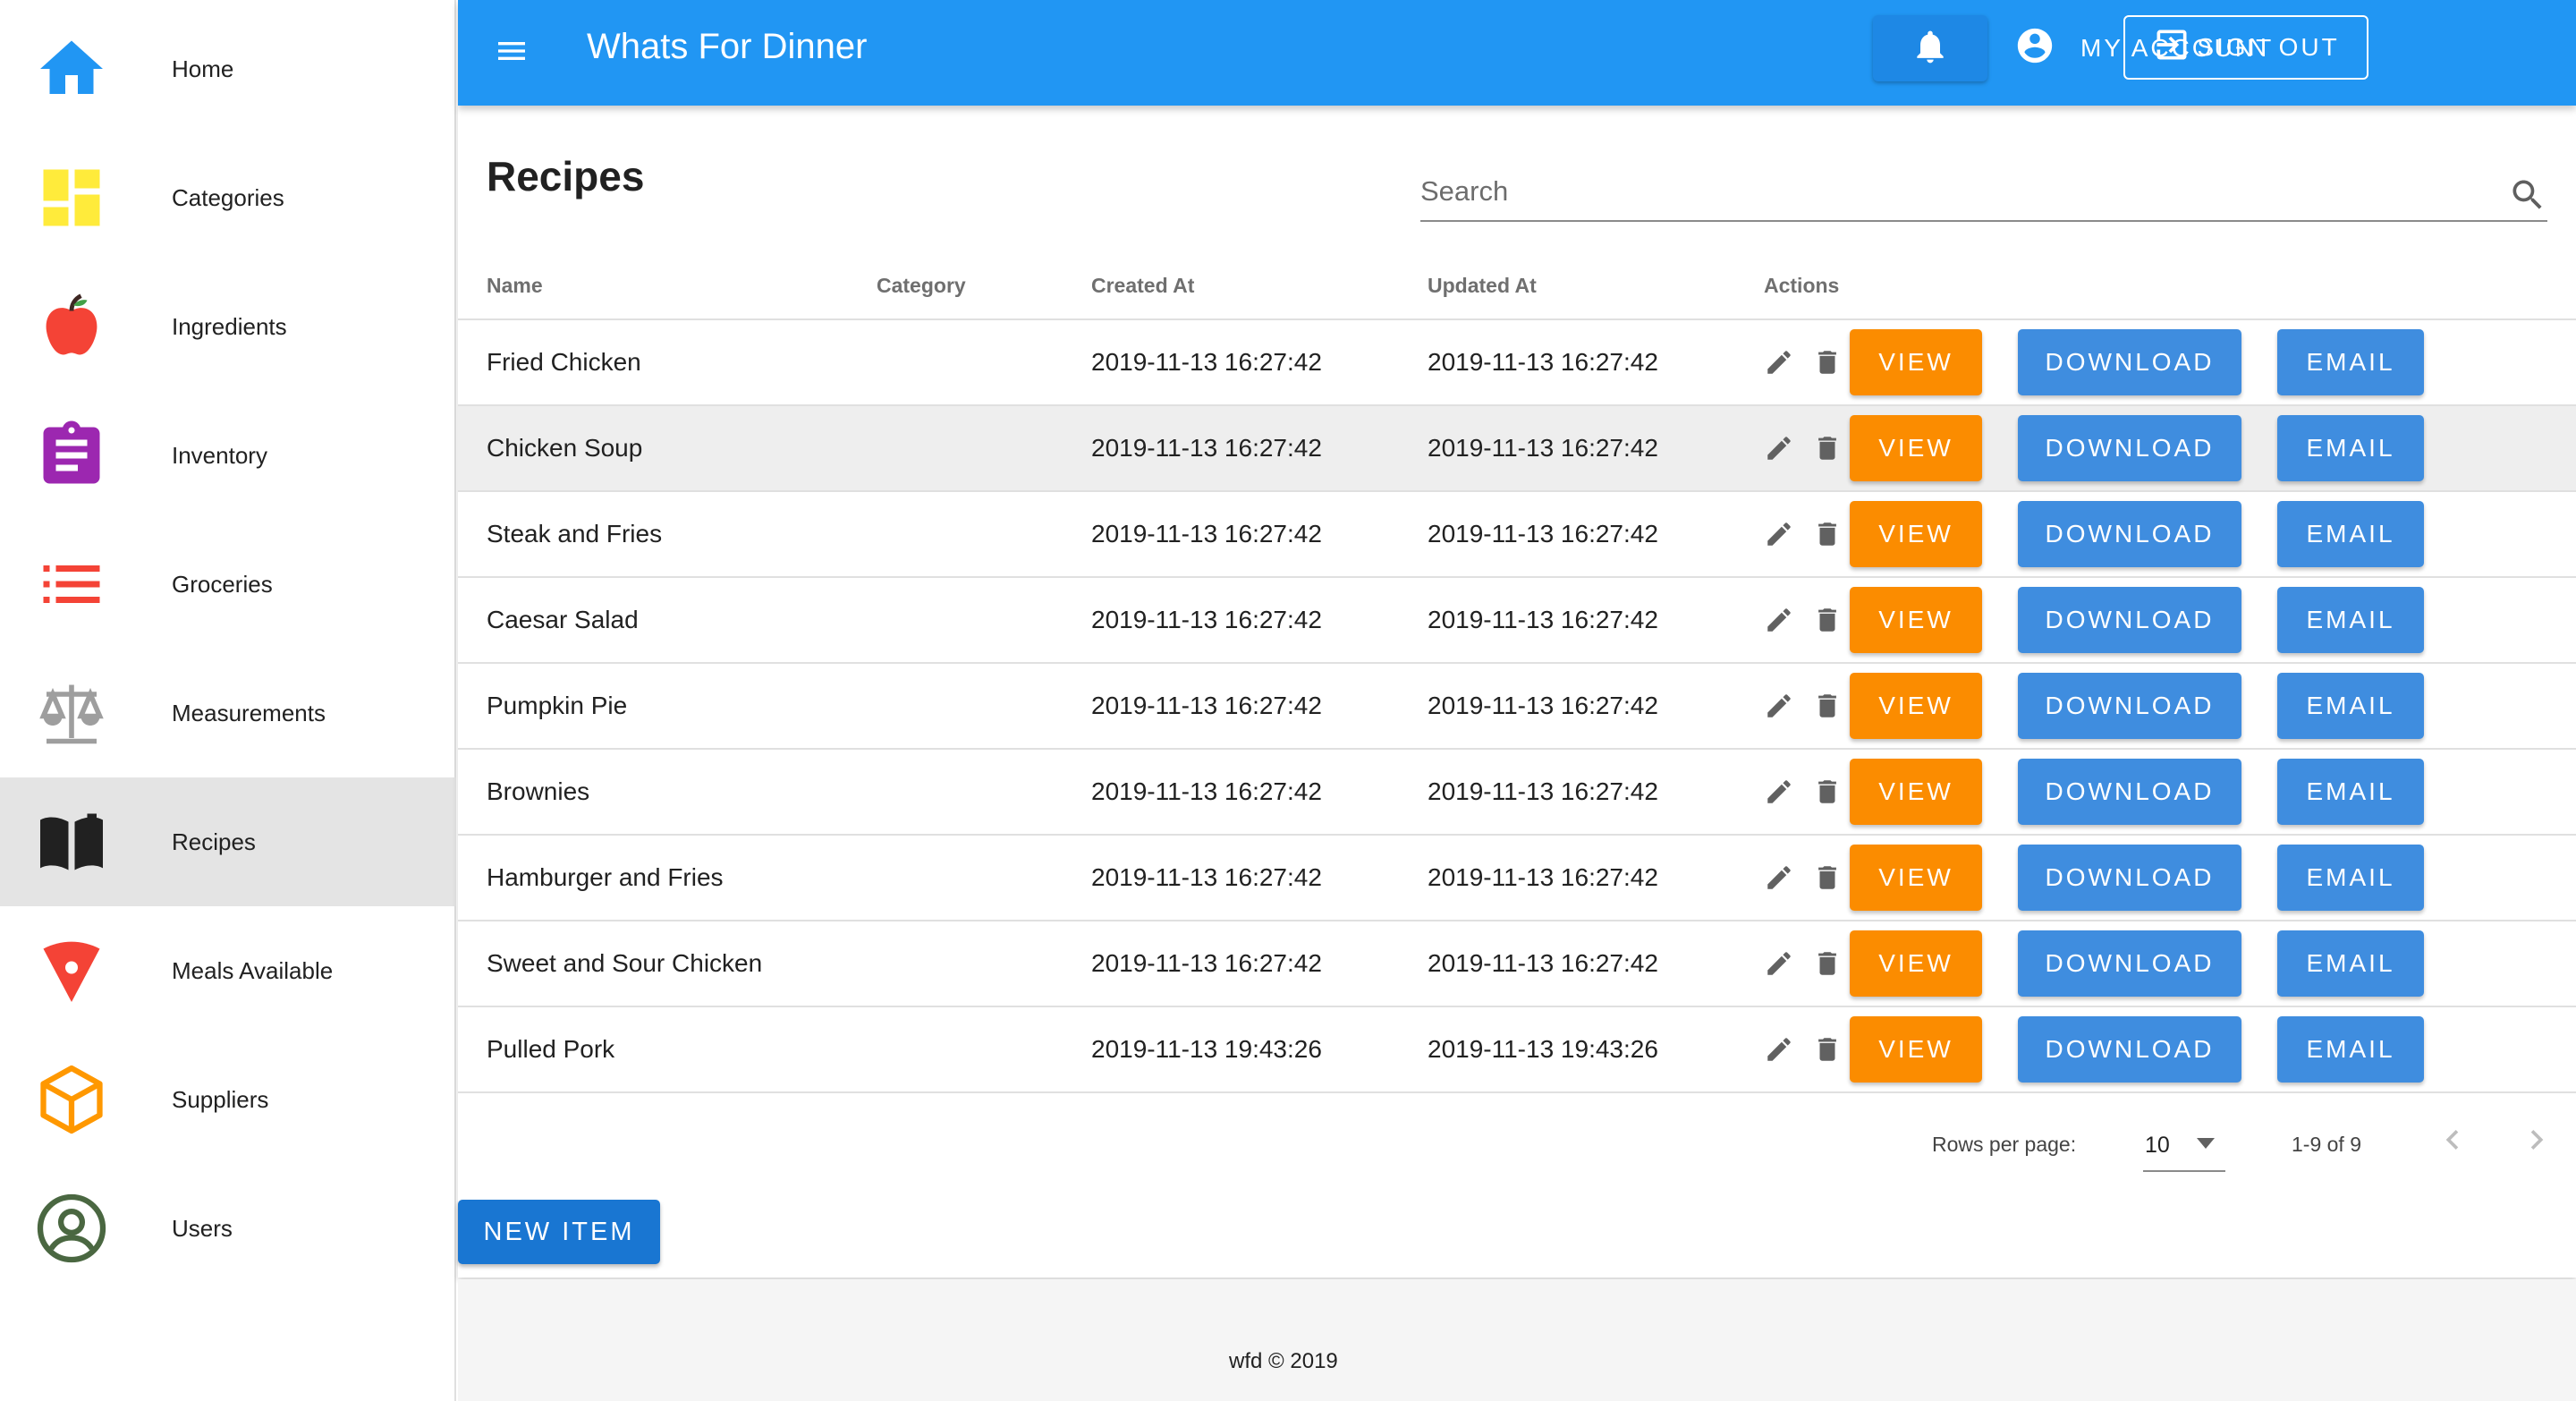  I want to click on cell-name: Hamburger and Fries, so click(605, 877).